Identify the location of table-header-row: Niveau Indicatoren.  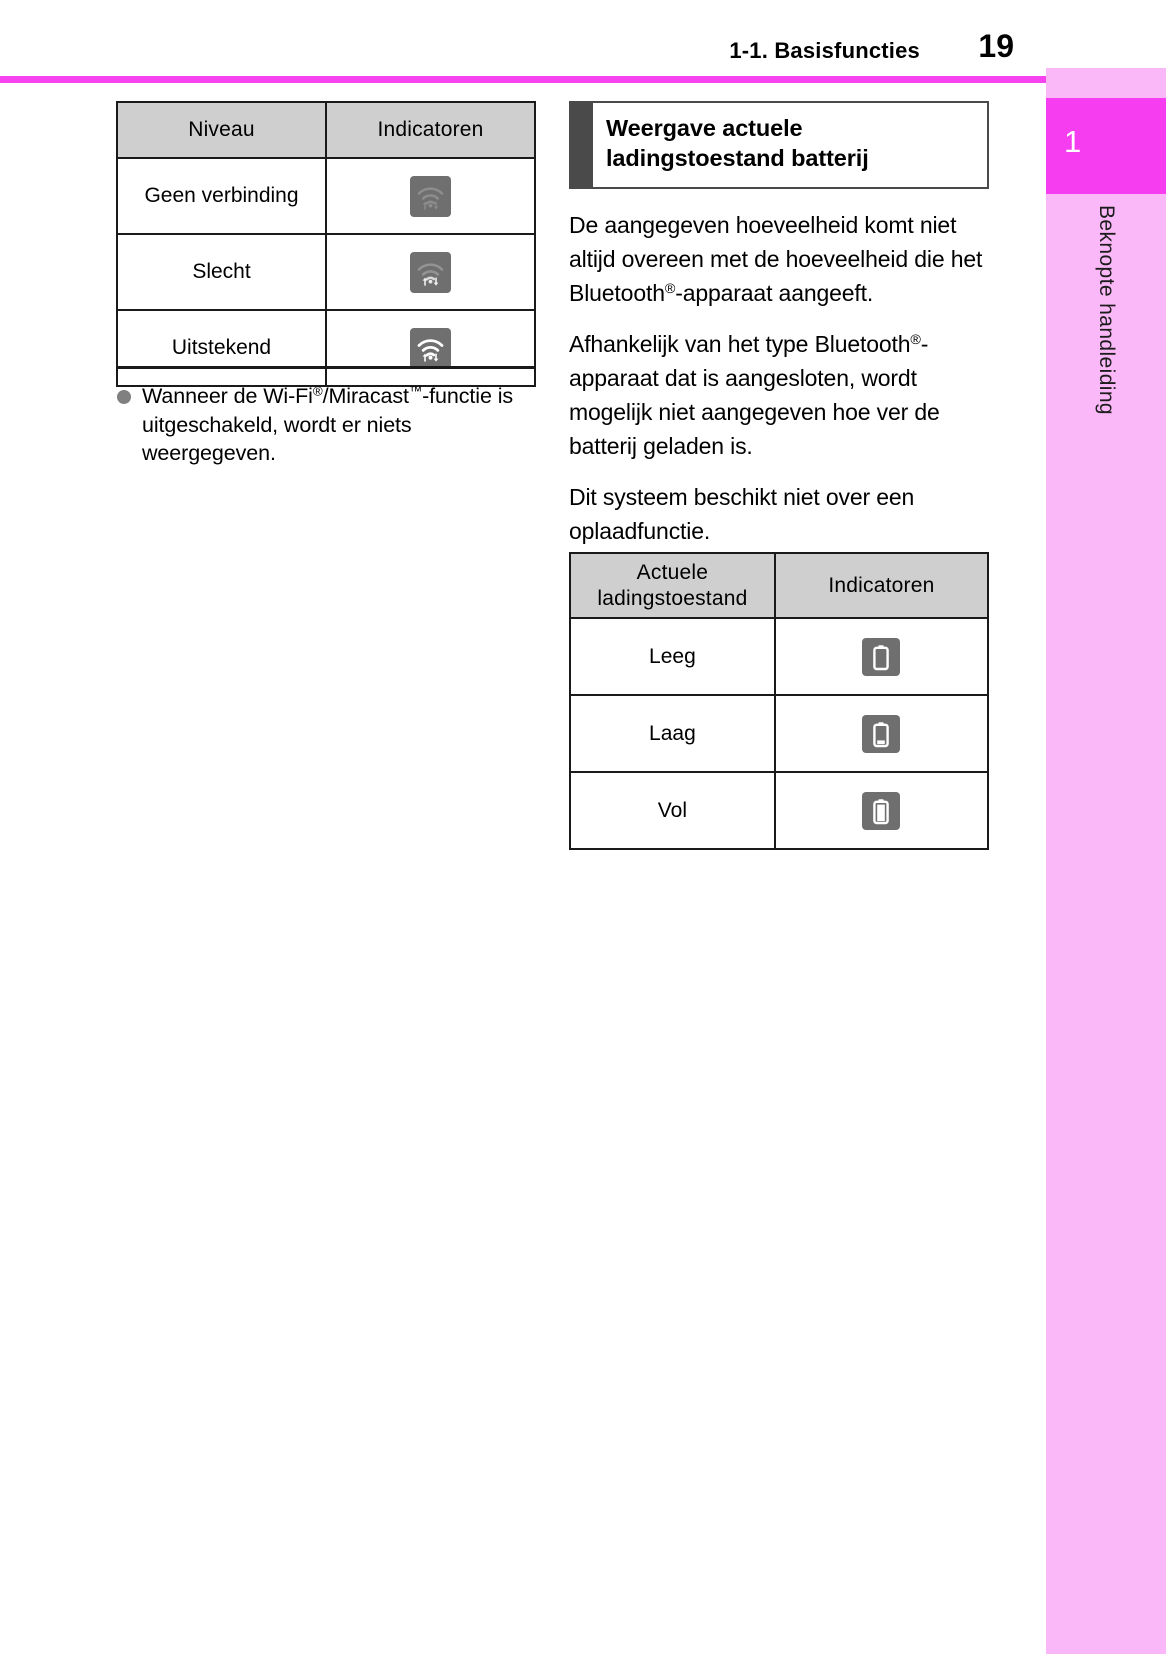
(326, 130).